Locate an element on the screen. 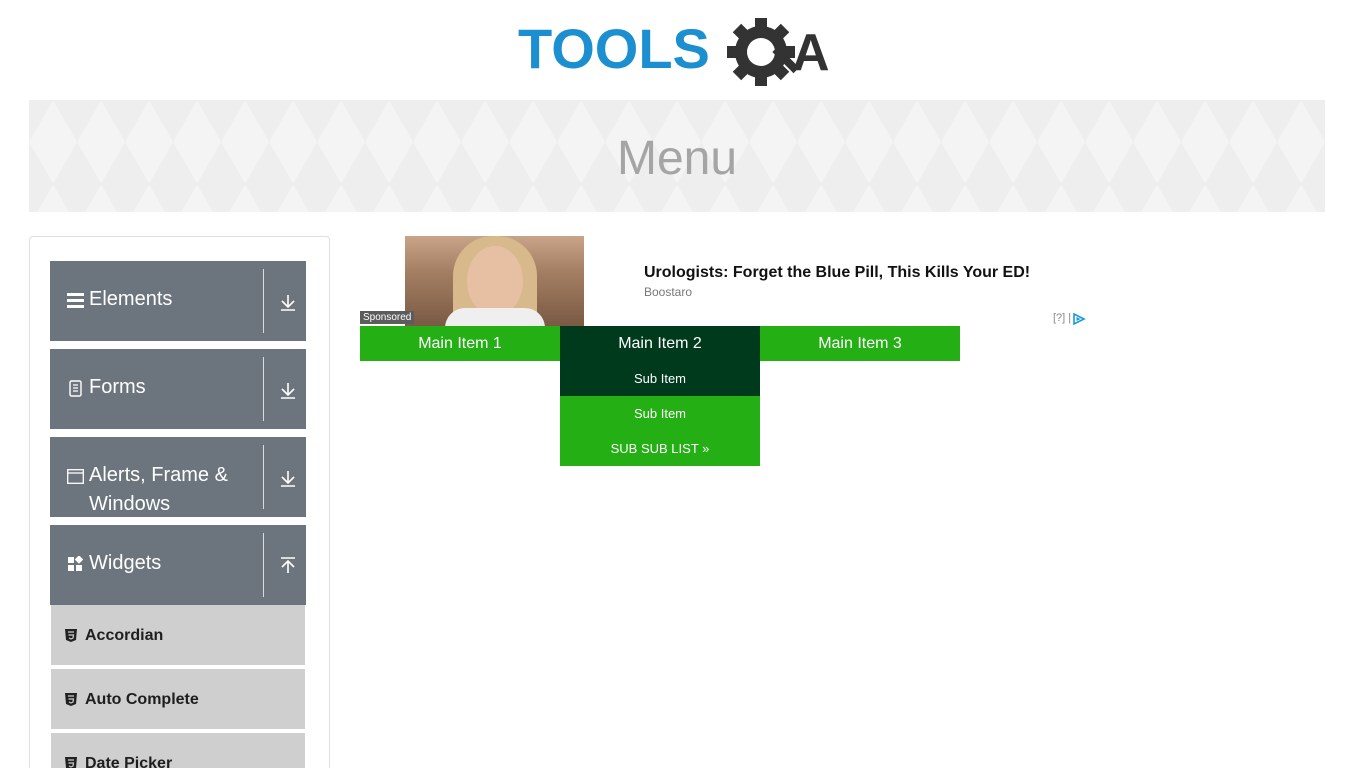  menu-main-item-2: Main Item 2 is located at coordinates (660, 343).